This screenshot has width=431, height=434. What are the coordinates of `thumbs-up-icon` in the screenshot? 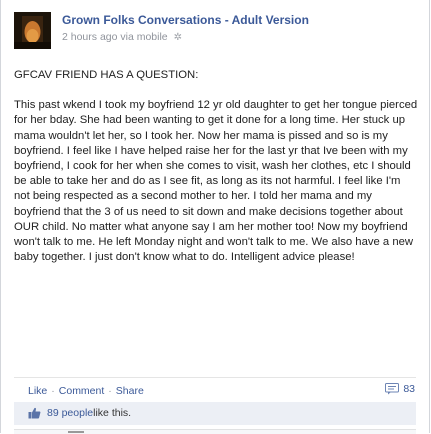 It's located at (34, 413).